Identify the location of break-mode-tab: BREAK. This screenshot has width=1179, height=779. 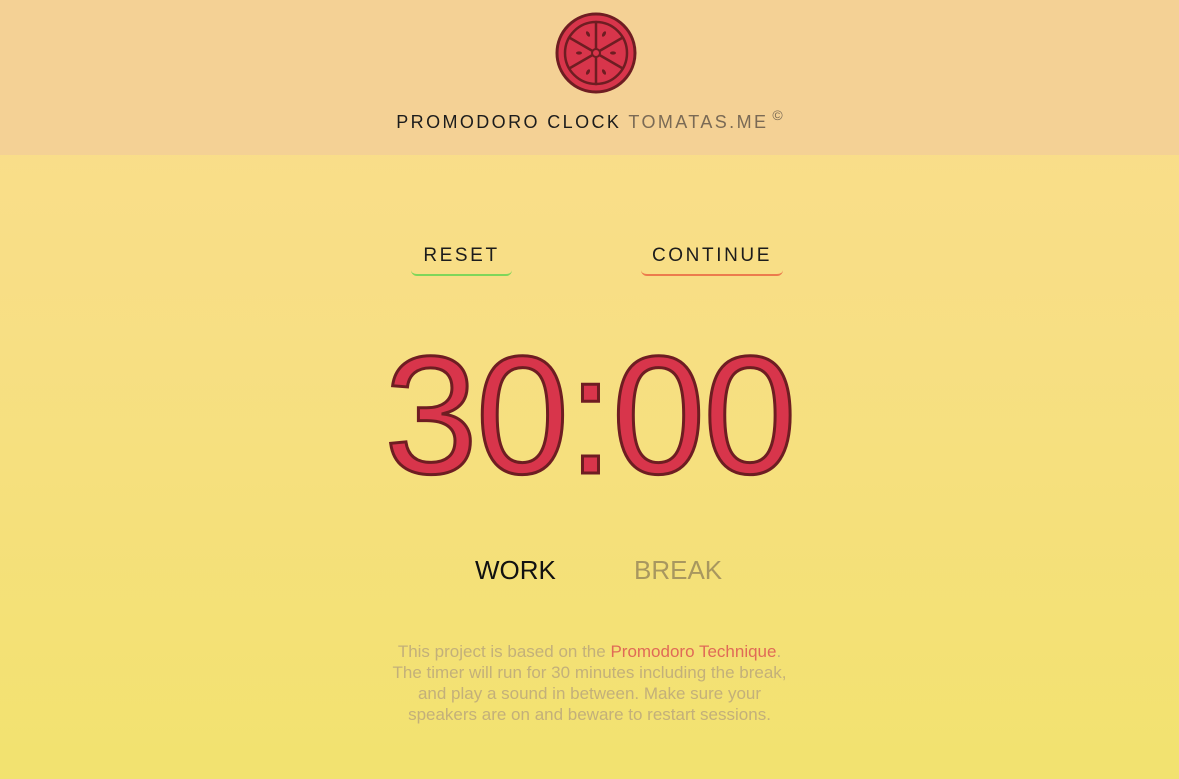
(678, 570).